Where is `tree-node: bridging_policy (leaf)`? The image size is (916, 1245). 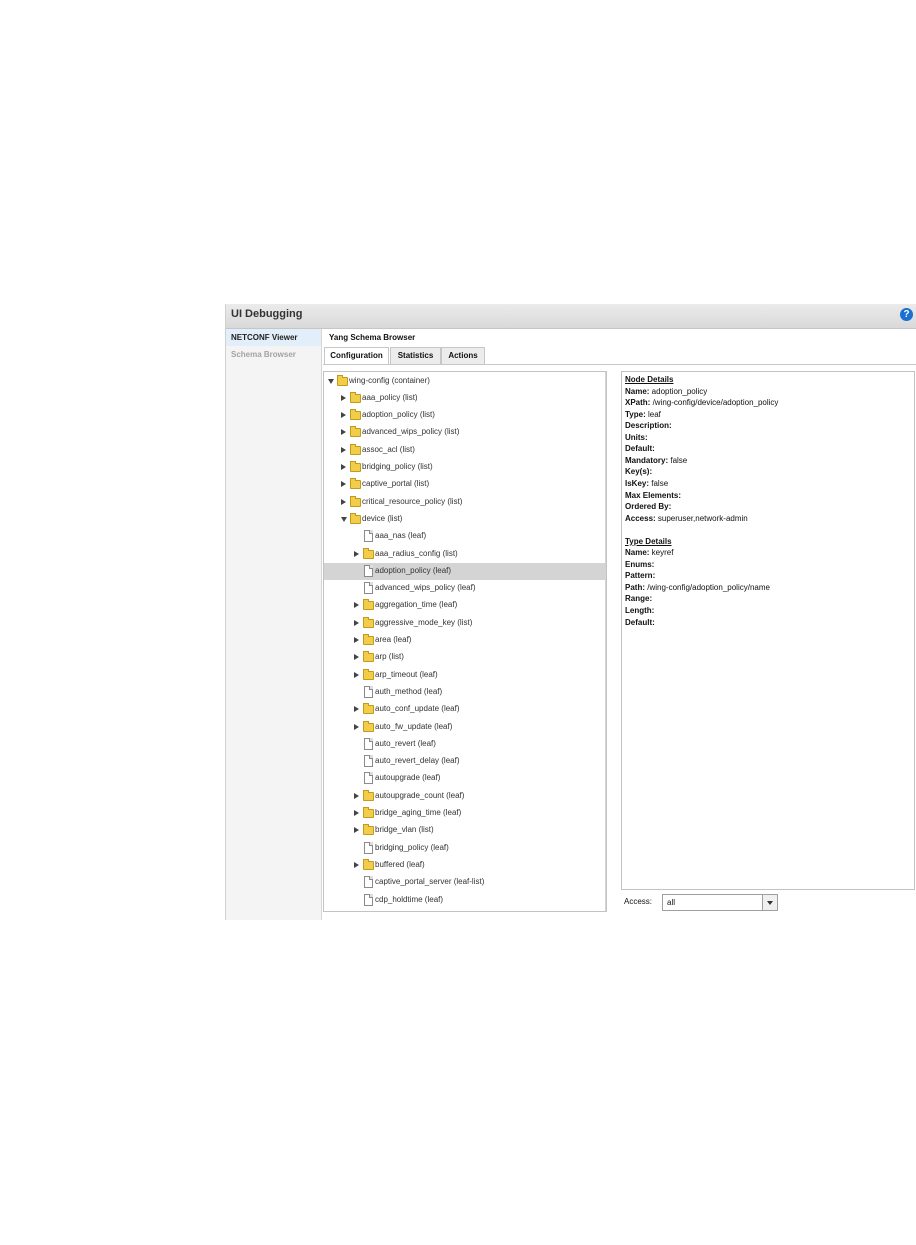 tree-node: bridging_policy (leaf) is located at coordinates (464, 848).